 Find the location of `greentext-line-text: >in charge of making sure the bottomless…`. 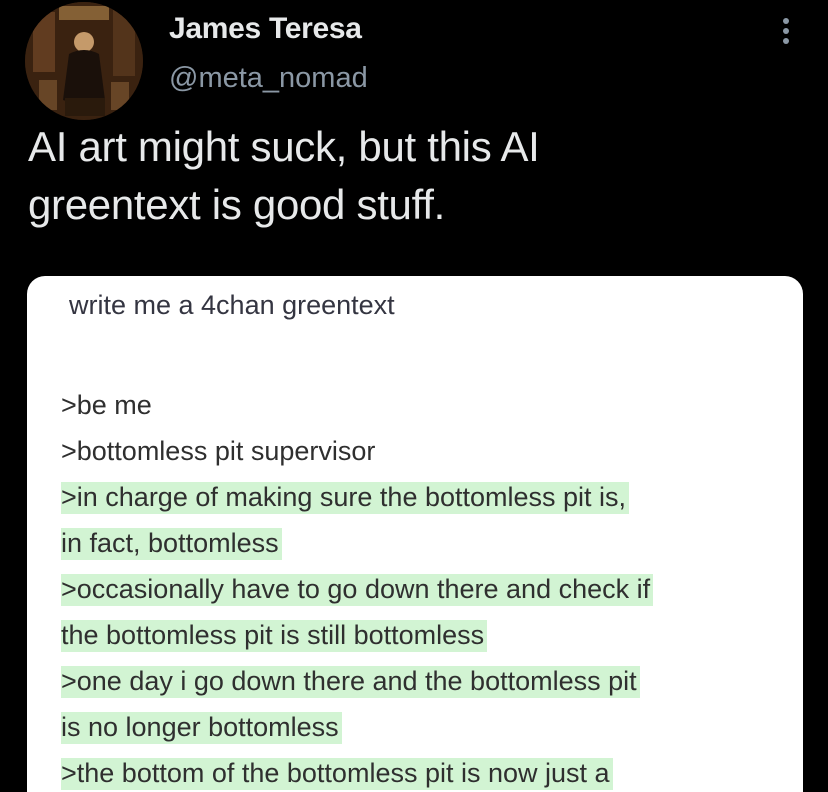

greentext-line-text: >in charge of making sure the bottomless… is located at coordinates (345, 498).